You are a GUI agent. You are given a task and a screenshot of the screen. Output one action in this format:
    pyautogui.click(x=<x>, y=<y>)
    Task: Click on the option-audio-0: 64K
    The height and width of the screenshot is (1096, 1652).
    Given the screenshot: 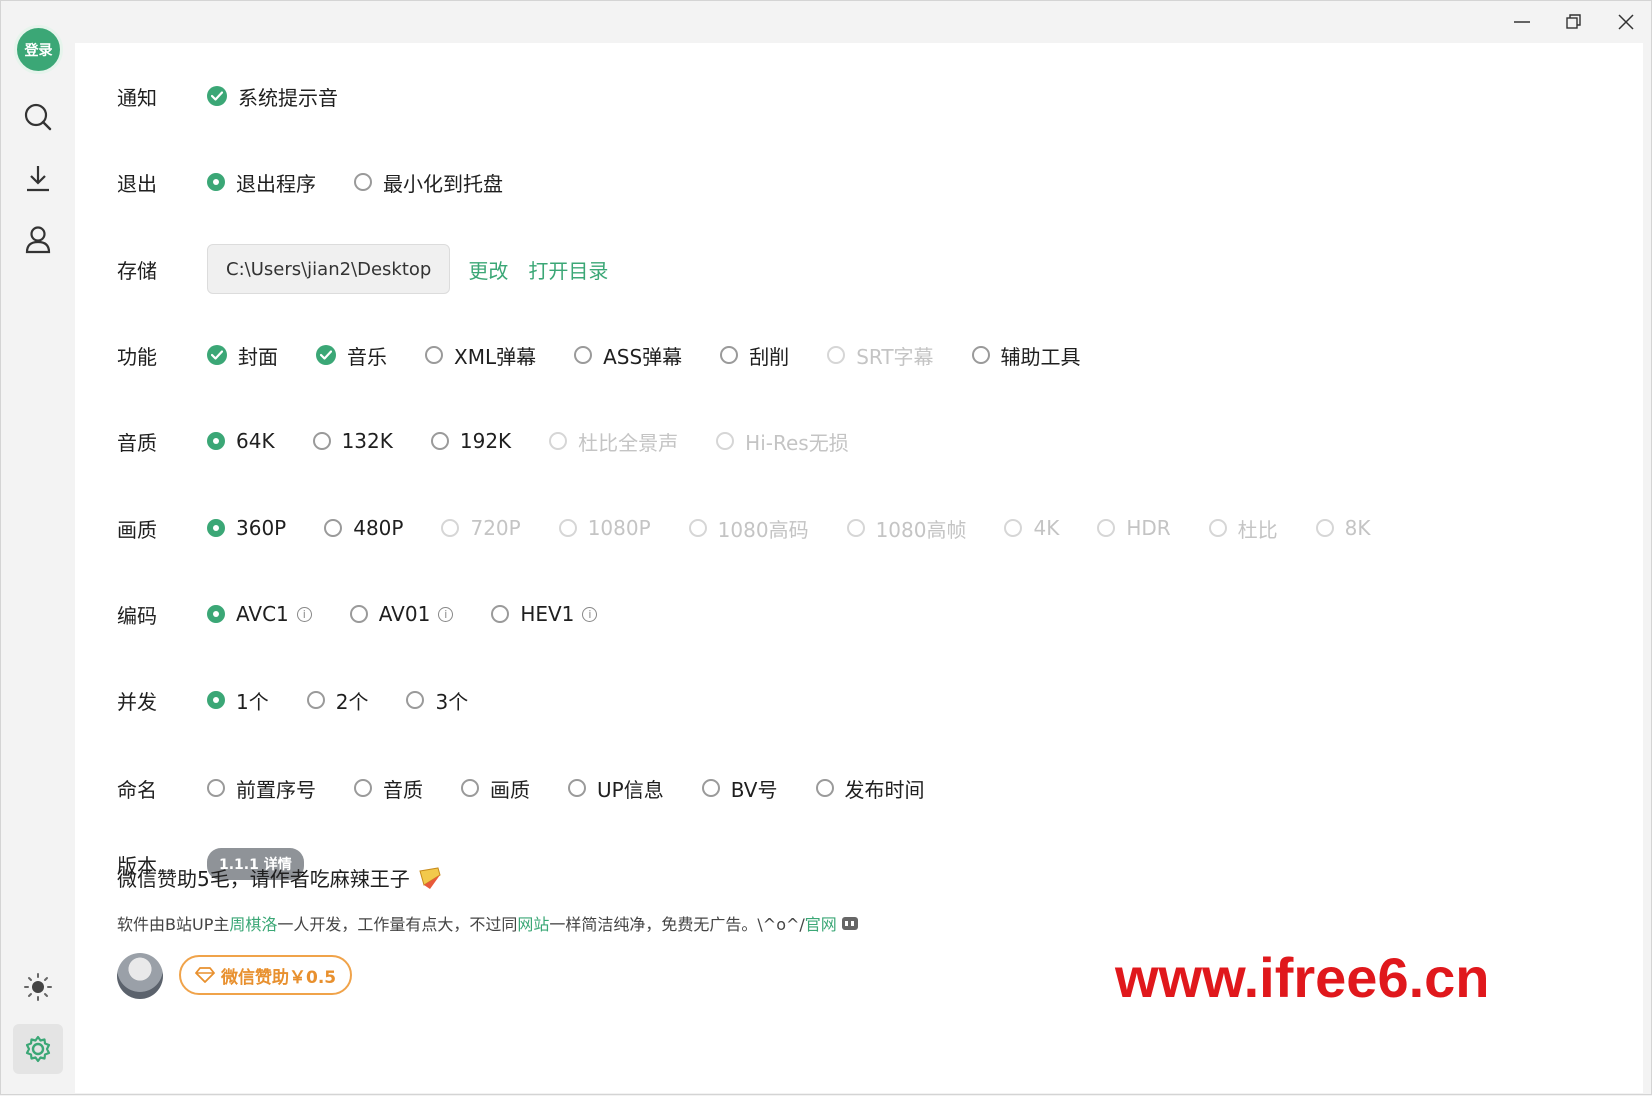 What is the action you would take?
    pyautogui.click(x=241, y=441)
    